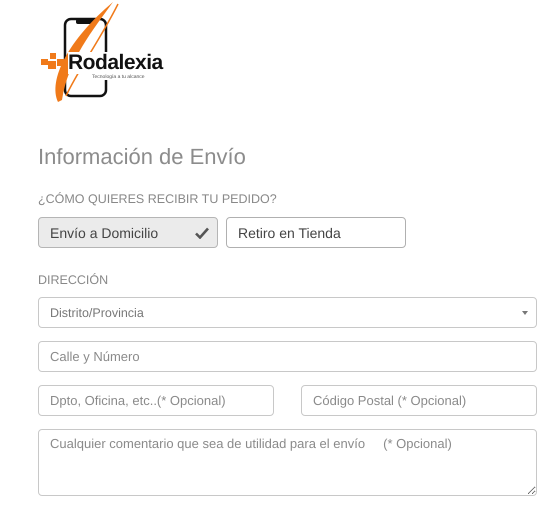 Image resolution: width=550 pixels, height=512 pixels. What do you see at coordinates (419, 400) in the screenshot?
I see `postal-code-field: Código Postal (* Opcional)` at bounding box center [419, 400].